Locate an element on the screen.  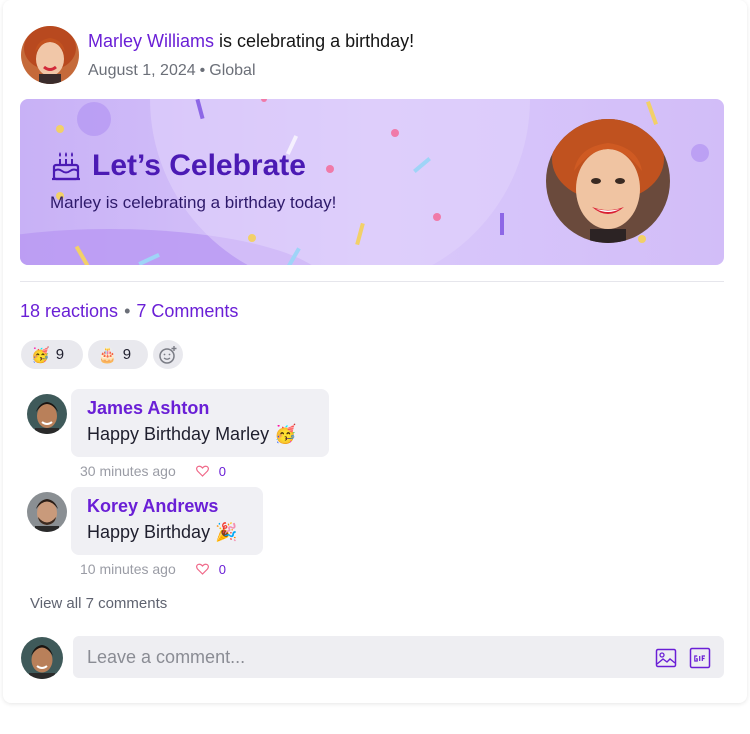
divider is located at coordinates (372, 281).